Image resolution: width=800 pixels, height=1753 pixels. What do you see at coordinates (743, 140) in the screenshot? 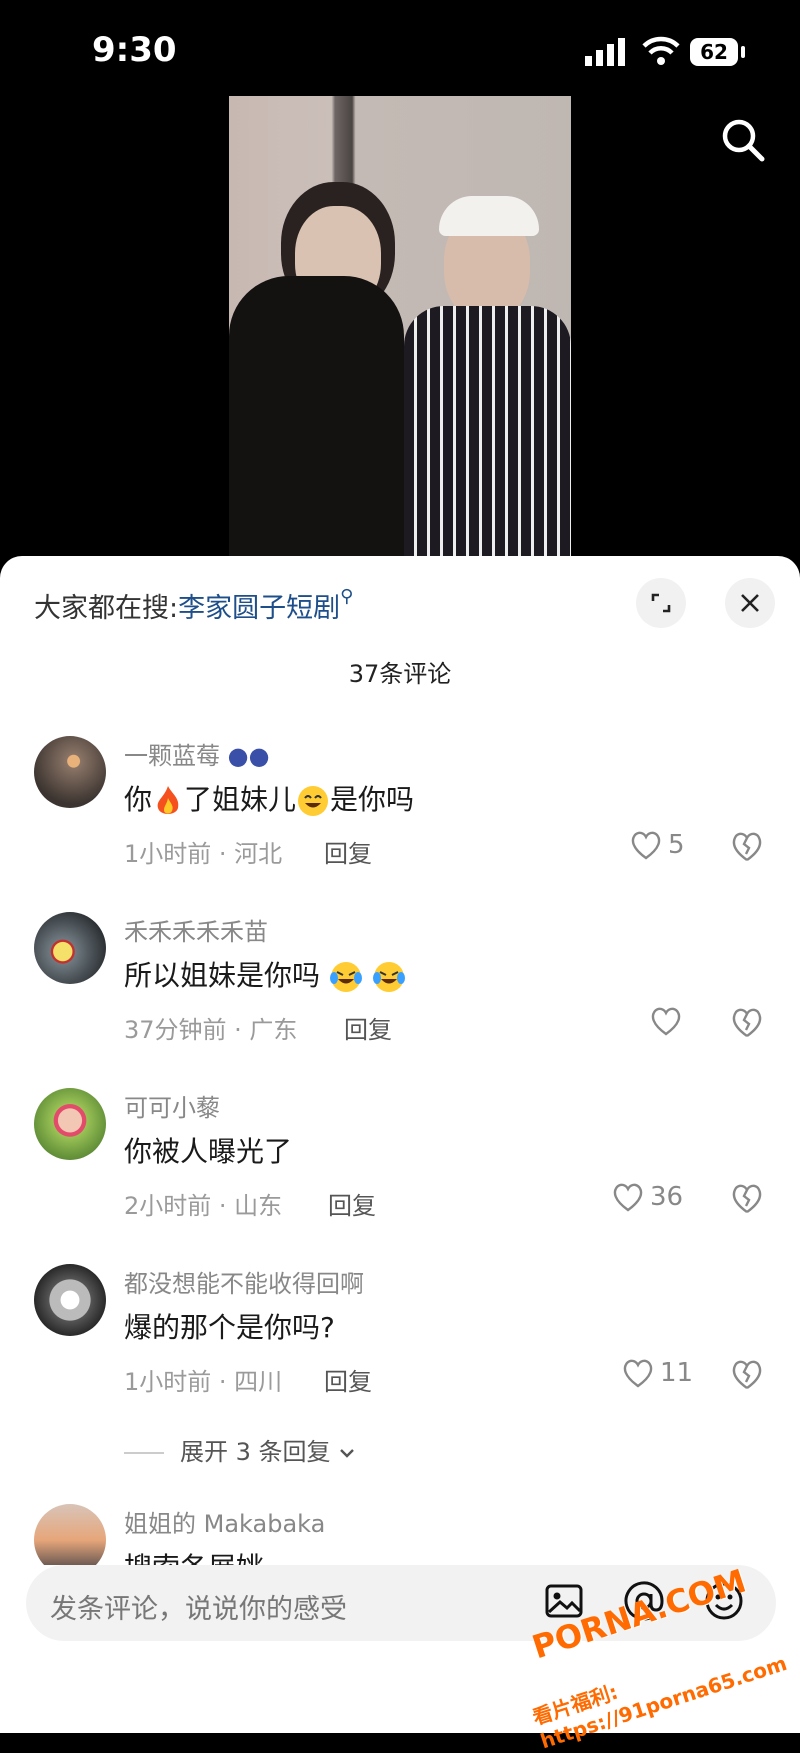
I see `search-icon` at bounding box center [743, 140].